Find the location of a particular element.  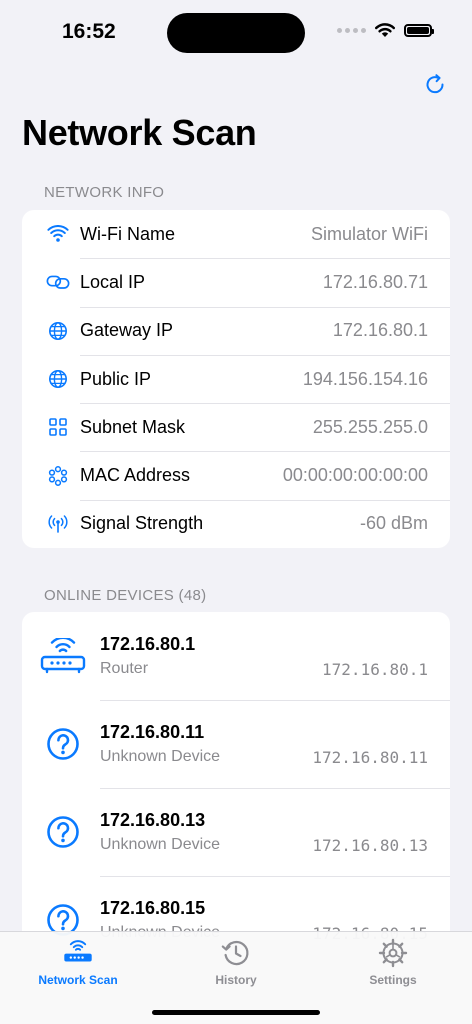

refresh-icon is located at coordinates (435, 84).